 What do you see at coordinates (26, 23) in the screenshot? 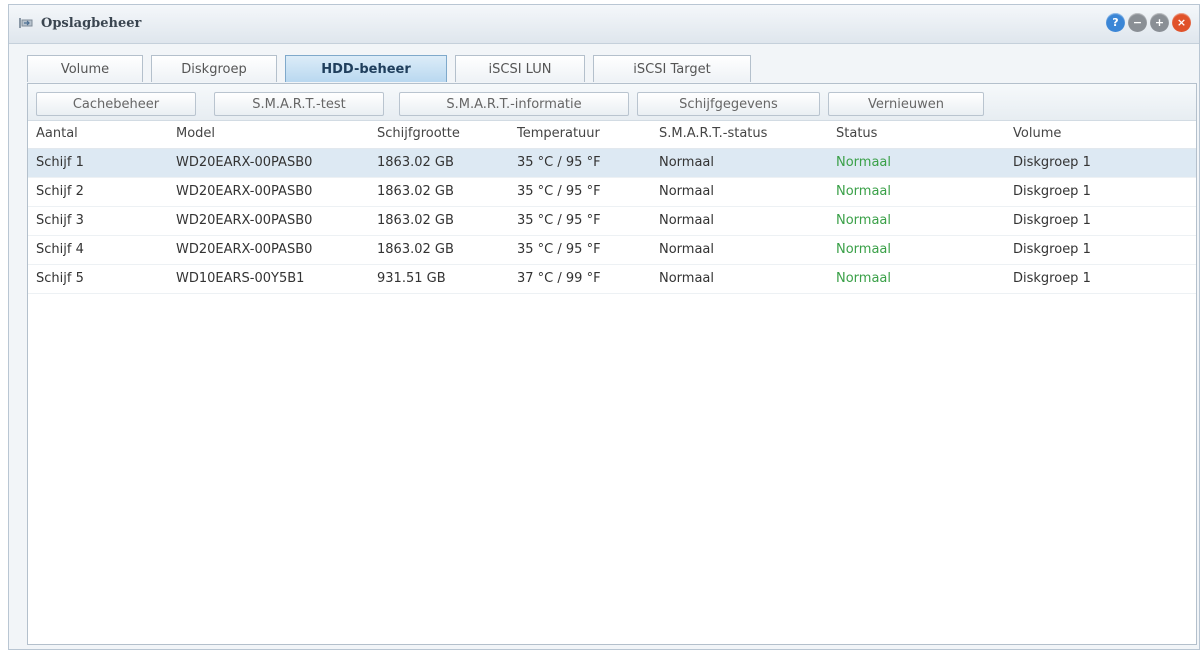
I see `storage-icon` at bounding box center [26, 23].